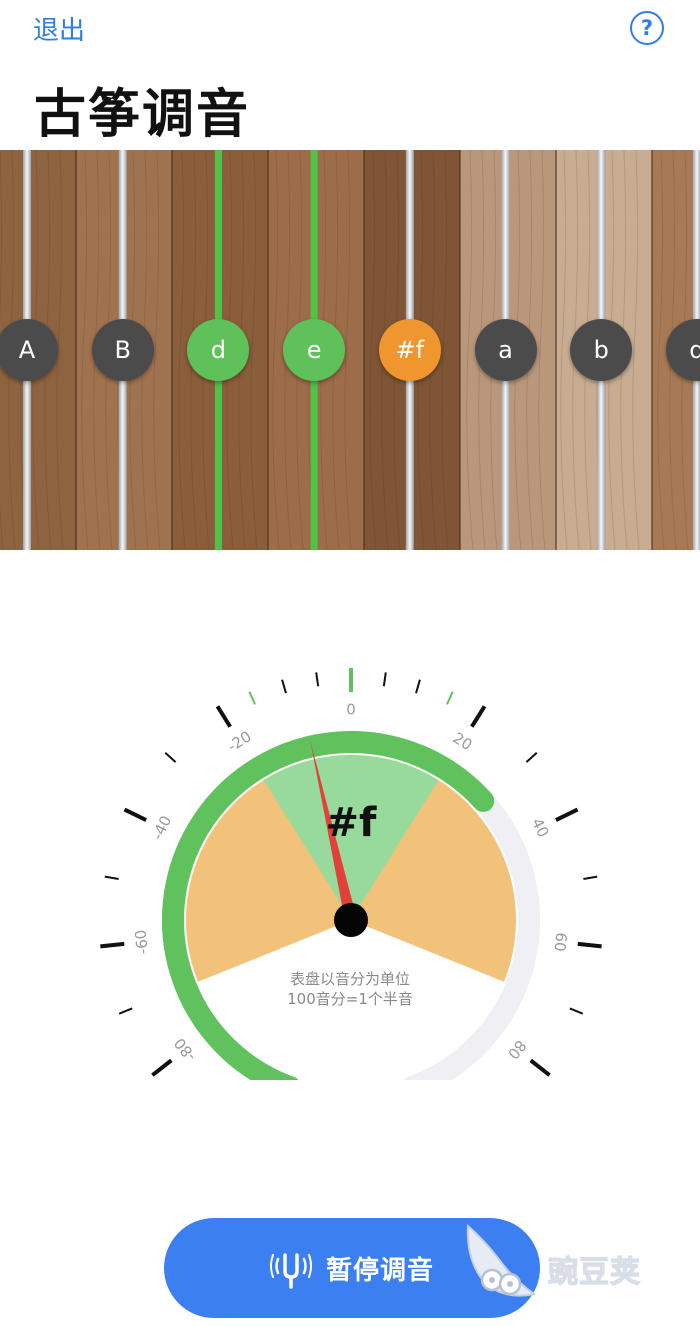 The width and height of the screenshot is (700, 1327). I want to click on watermark-text: 豌豆荚, so click(594, 1272).